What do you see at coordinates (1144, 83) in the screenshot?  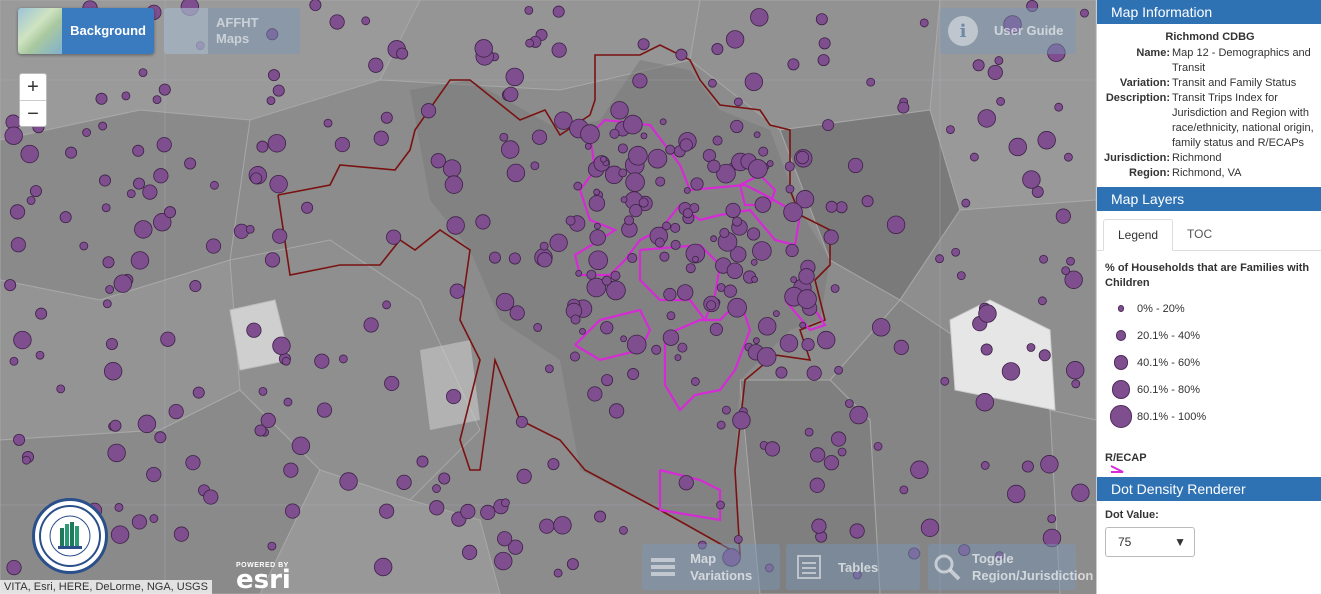 I see `info-key: Variation:` at bounding box center [1144, 83].